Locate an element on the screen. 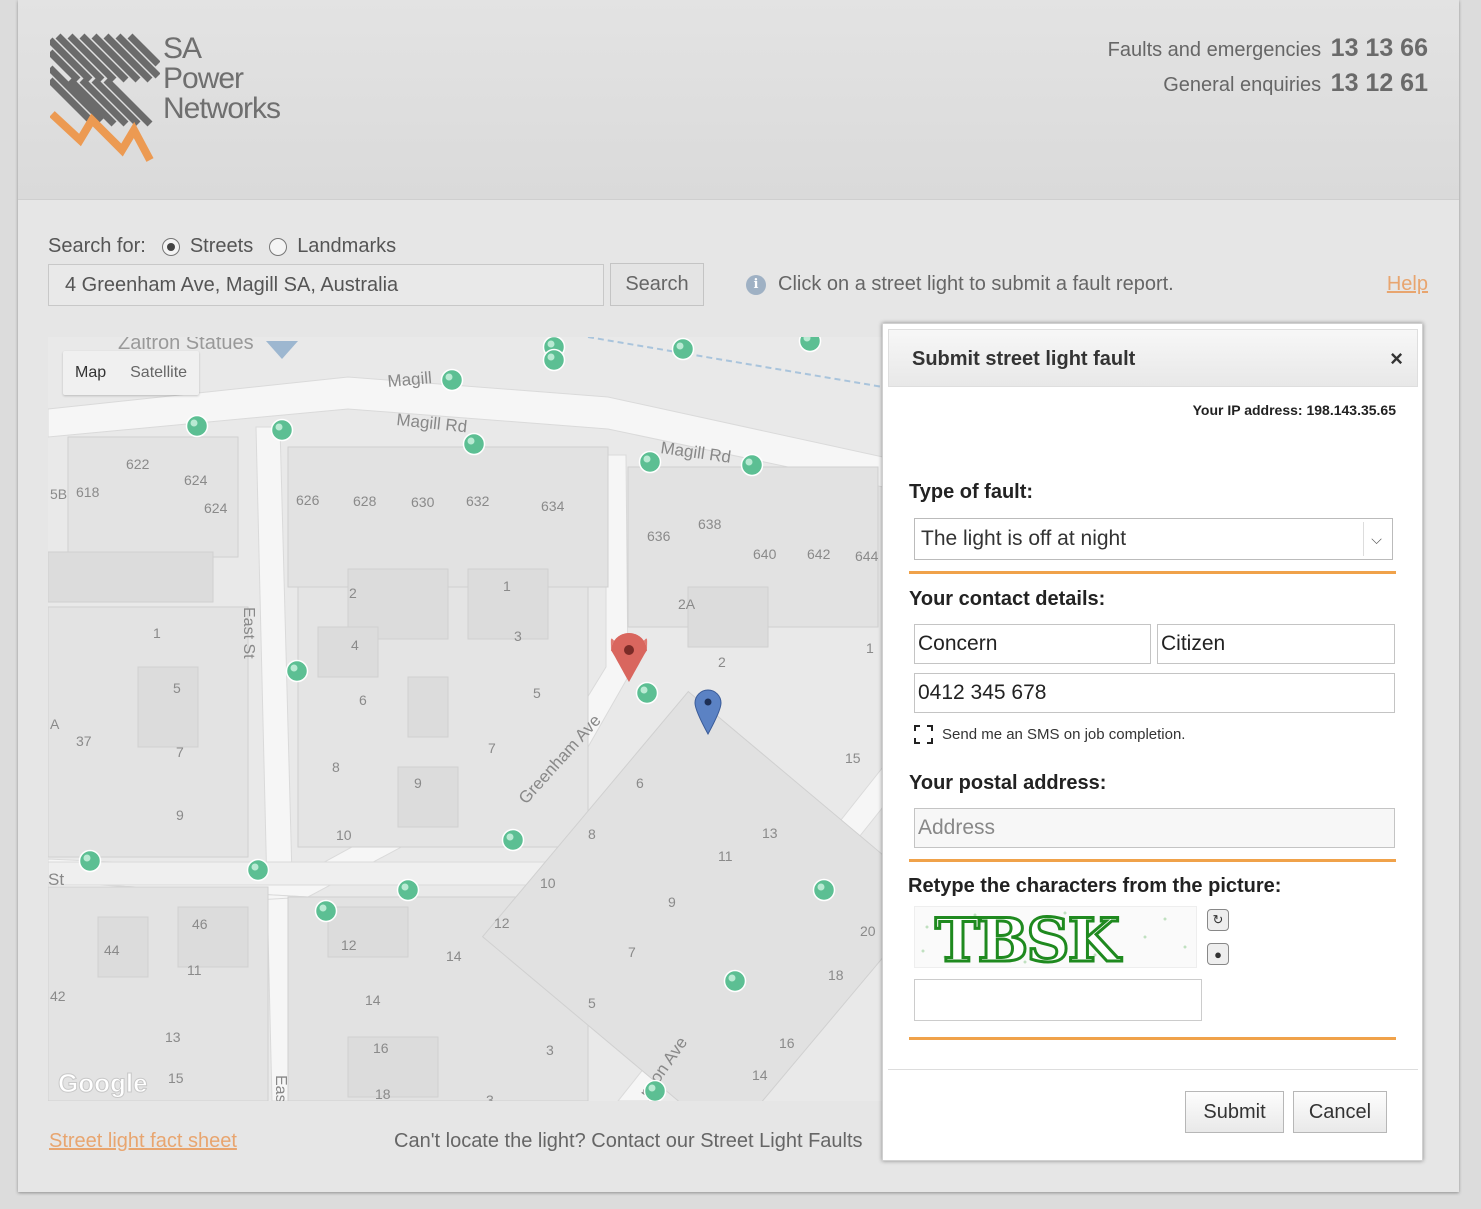  dialog-title: Submit street light fault is located at coordinates (1024, 359).